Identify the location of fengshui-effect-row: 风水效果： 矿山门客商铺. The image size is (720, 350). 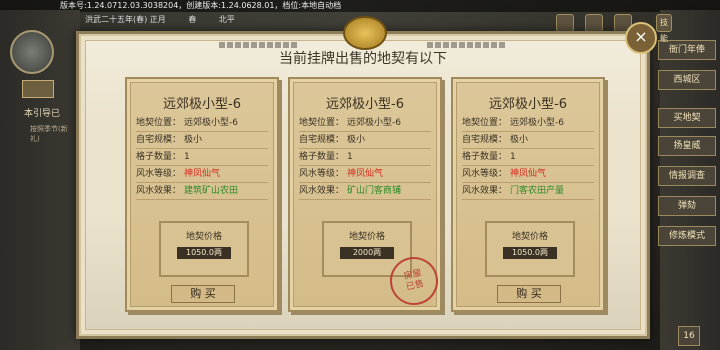
(365, 191).